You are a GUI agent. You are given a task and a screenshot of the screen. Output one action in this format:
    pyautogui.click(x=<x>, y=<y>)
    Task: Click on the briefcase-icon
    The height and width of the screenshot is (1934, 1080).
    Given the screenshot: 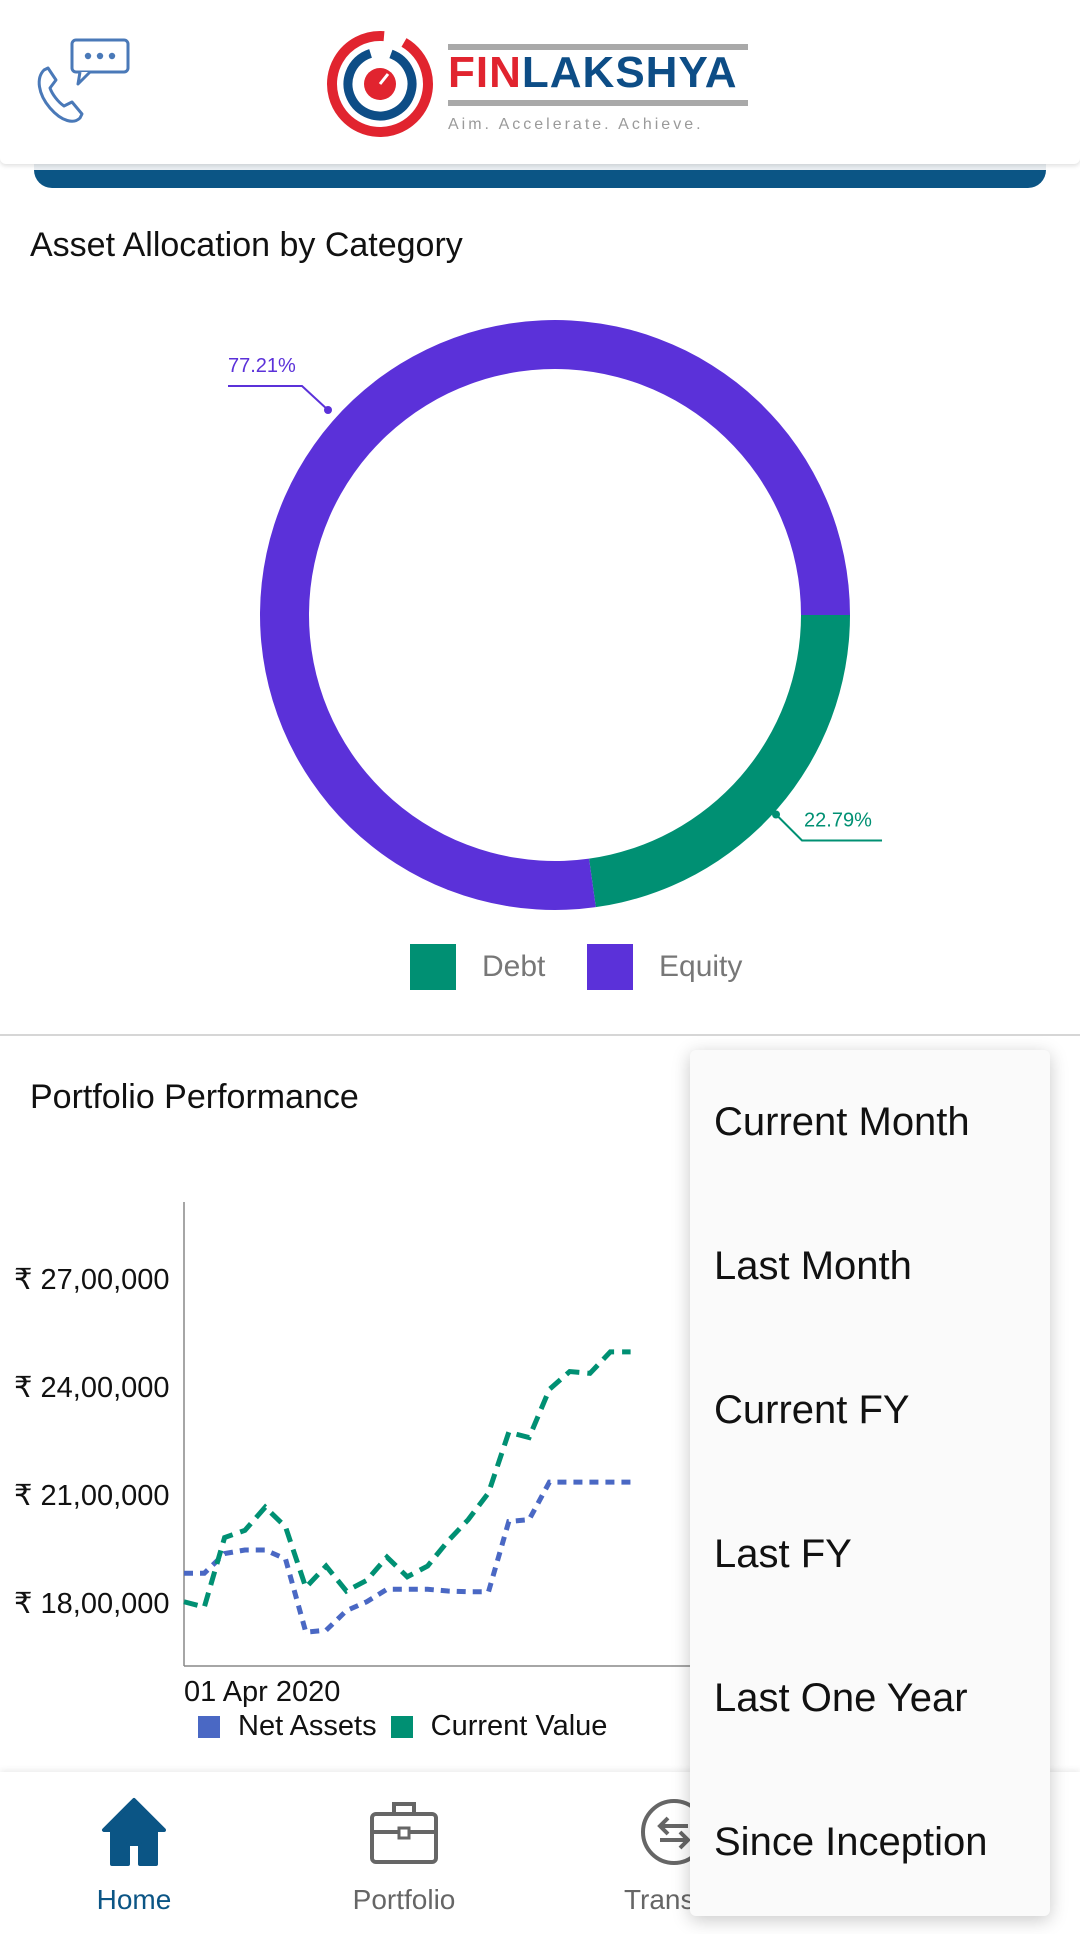 What is the action you would take?
    pyautogui.click(x=404, y=1833)
    